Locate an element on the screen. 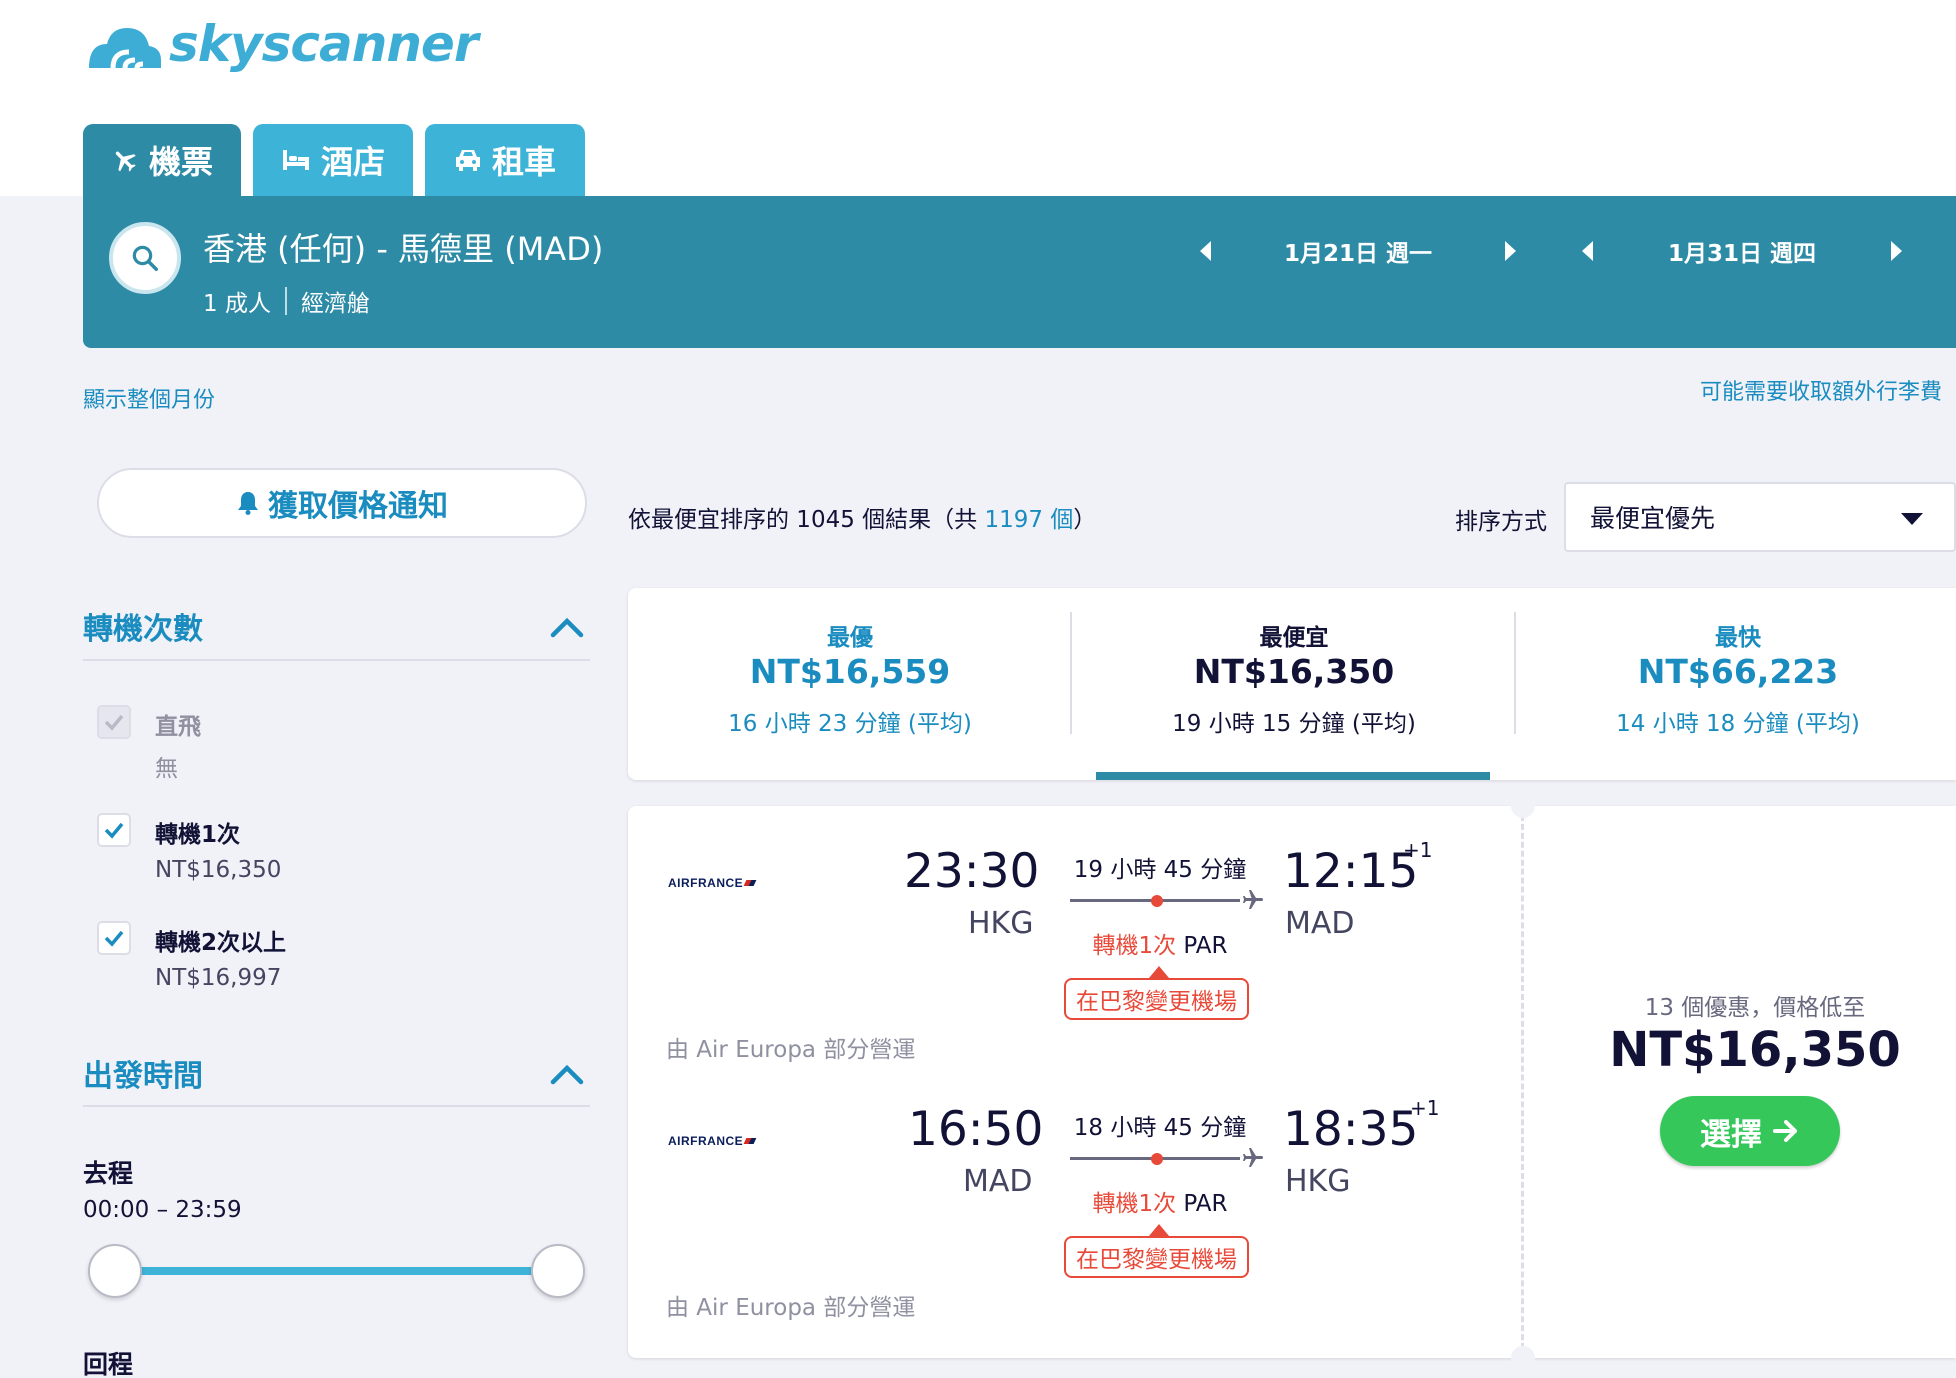 The width and height of the screenshot is (1956, 1378). direct-checkbox is located at coordinates (114, 722).